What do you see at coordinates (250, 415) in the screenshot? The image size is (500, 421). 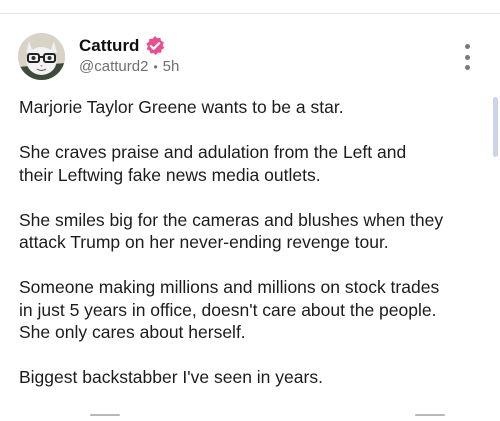 I see `post-actions-row-partial` at bounding box center [250, 415].